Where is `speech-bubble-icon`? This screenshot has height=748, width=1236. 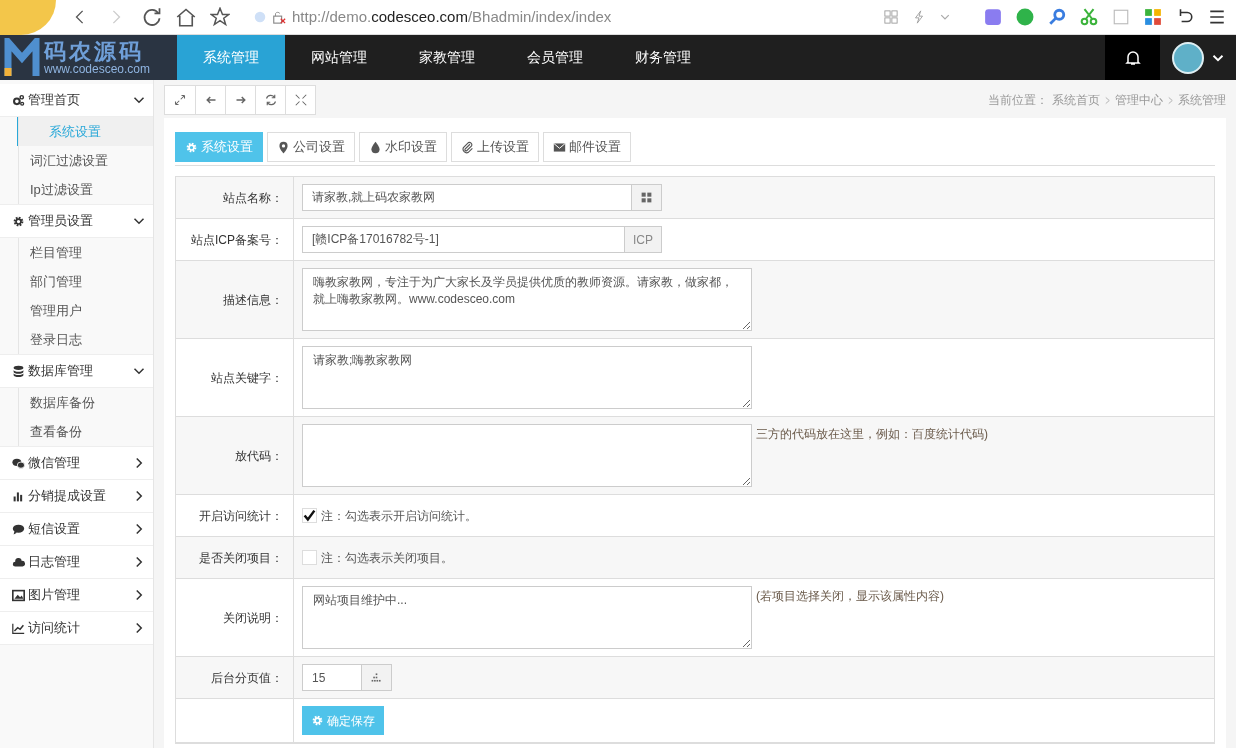
speech-bubble-icon is located at coordinates (18, 529).